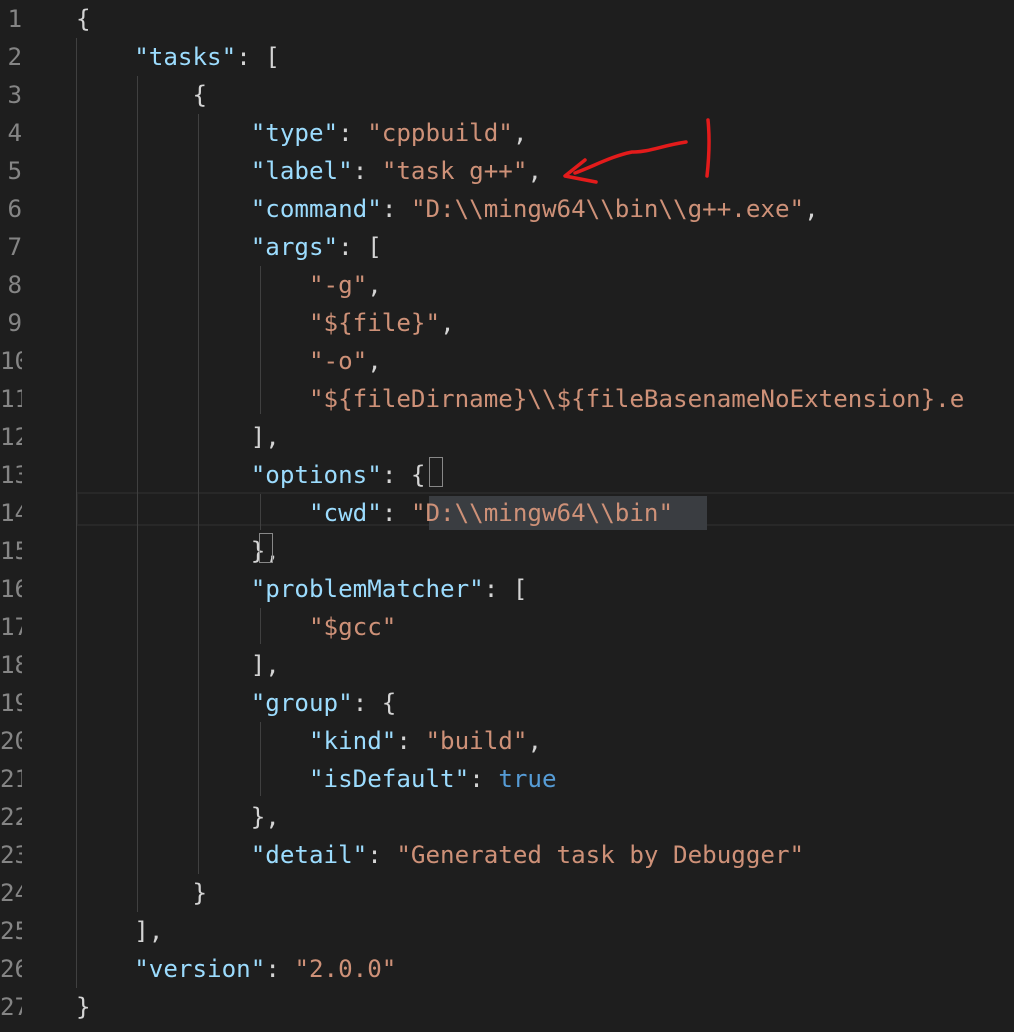  What do you see at coordinates (316, 209) in the screenshot?
I see `code-token: "command"` at bounding box center [316, 209].